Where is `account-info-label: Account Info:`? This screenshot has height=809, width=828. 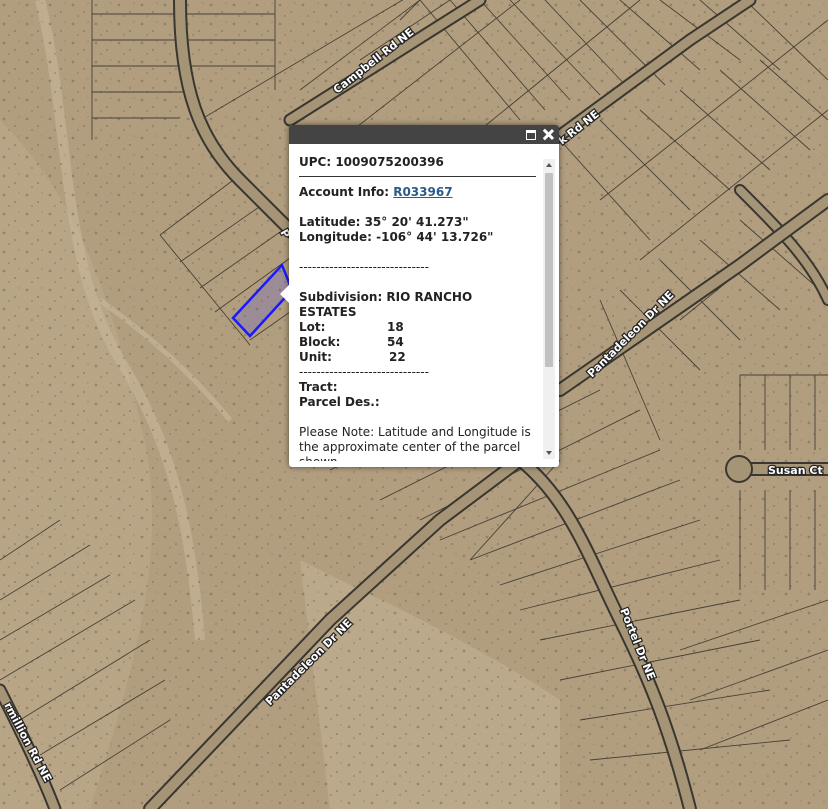
account-info-label: Account Info: is located at coordinates (344, 192).